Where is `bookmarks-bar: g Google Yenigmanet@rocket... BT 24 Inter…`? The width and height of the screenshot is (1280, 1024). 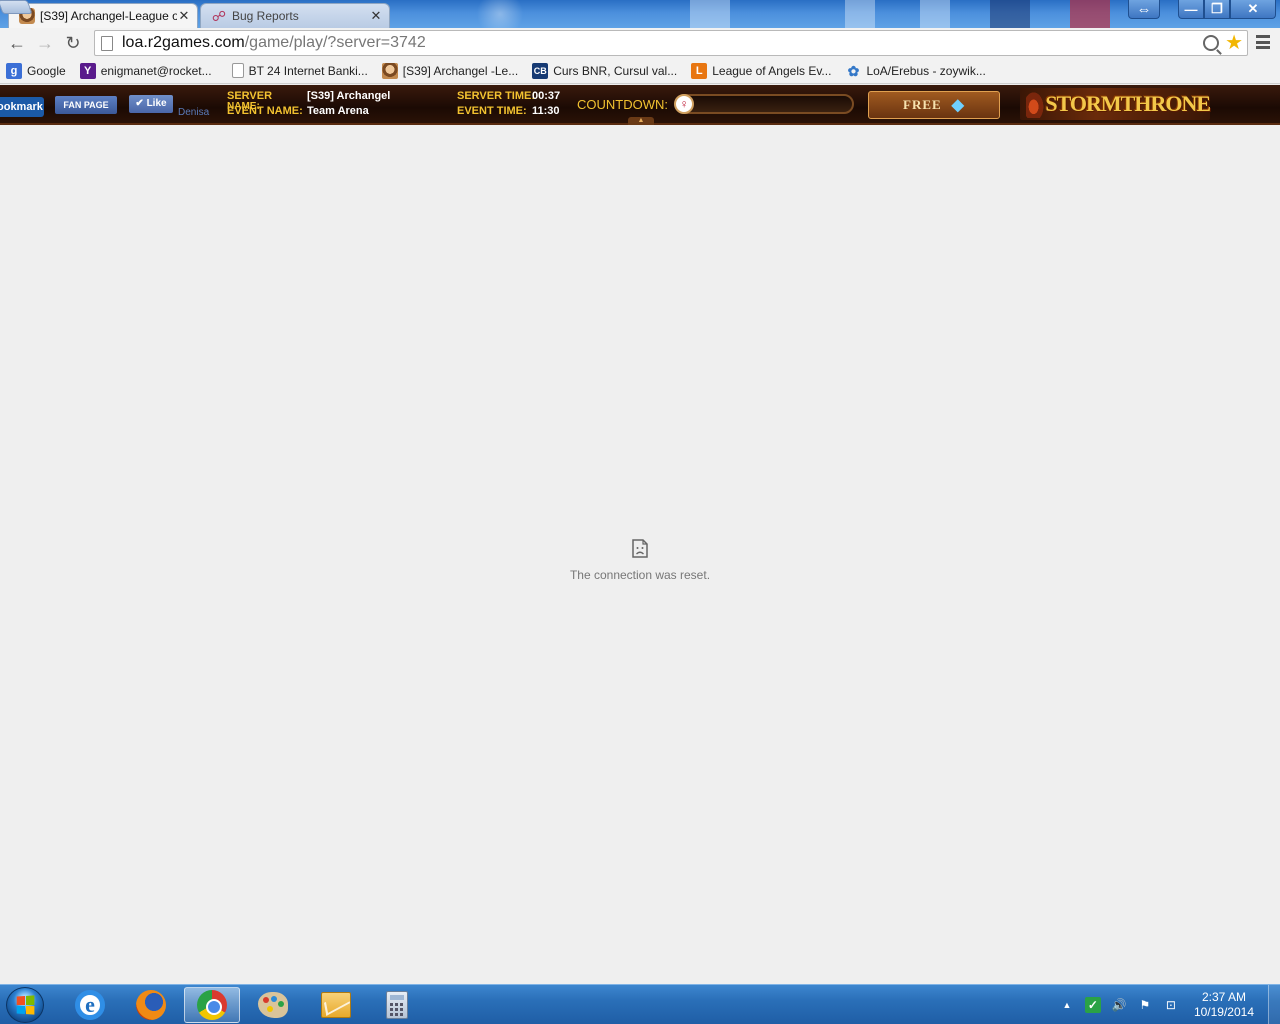
bookmarks-bar: g Google Yenigmanet@rocket... BT 24 Inter… is located at coordinates (640, 71).